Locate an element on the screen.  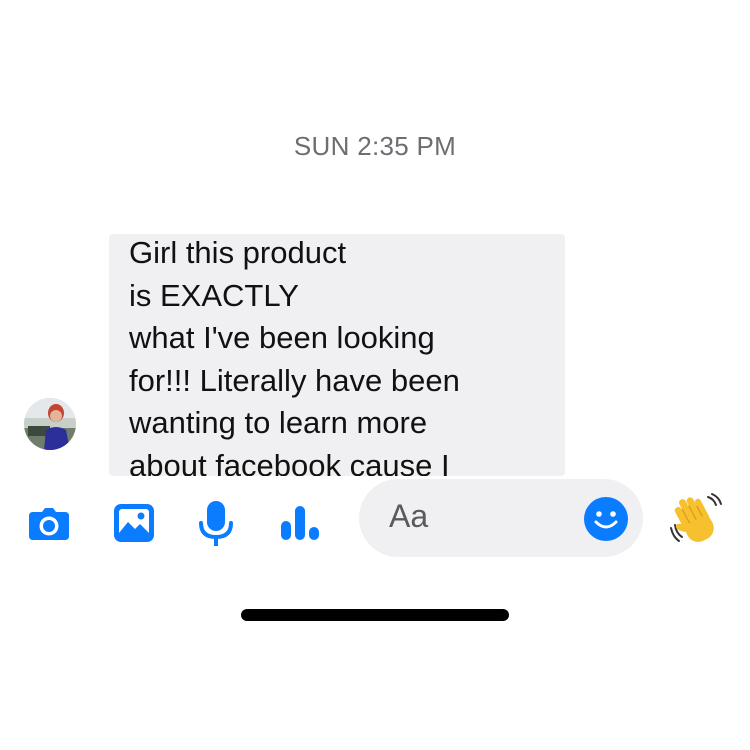
photo-icon is located at coordinates (134, 523).